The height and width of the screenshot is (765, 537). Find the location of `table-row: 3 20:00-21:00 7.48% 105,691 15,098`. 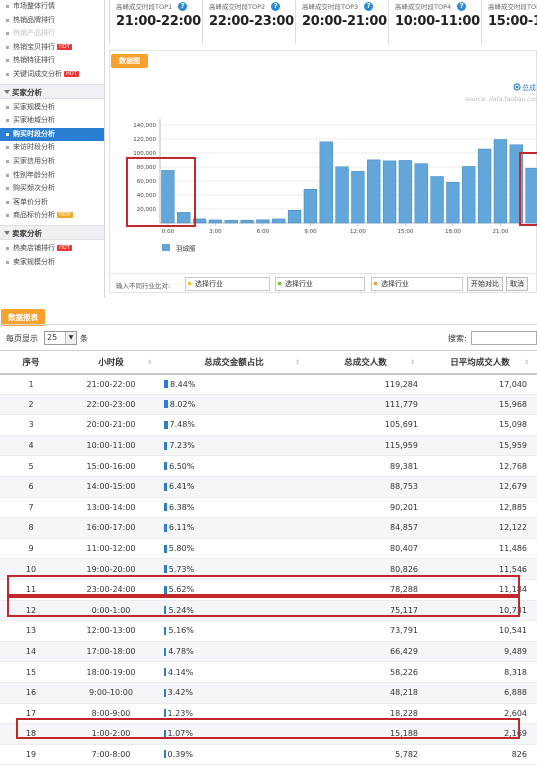

table-row: 3 20:00-21:00 7.48% 105,691 15,098 is located at coordinates (268, 425).